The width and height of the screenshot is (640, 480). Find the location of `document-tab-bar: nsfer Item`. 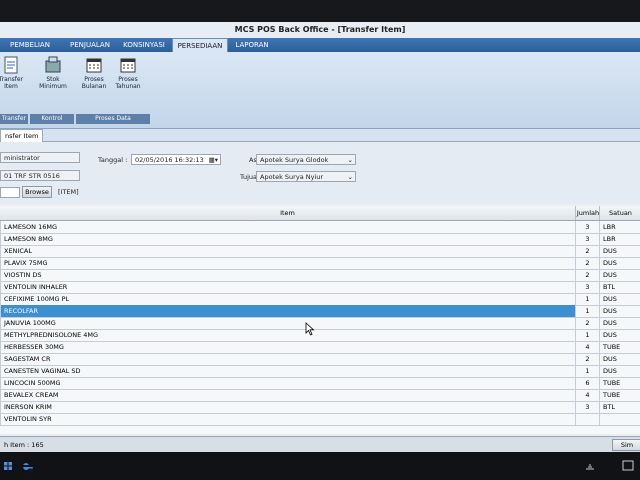

document-tab-bar: nsfer Item is located at coordinates (320, 135).